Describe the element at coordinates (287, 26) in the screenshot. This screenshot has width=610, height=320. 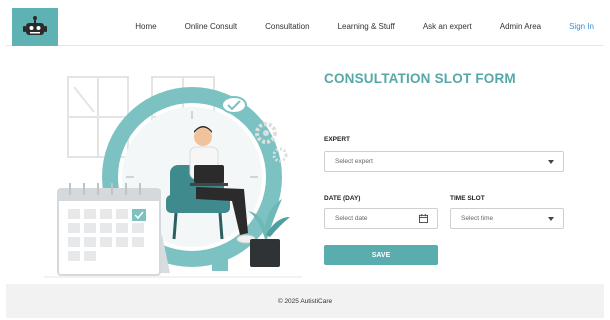
I see `nav-item-consultation: Consultation` at that location.